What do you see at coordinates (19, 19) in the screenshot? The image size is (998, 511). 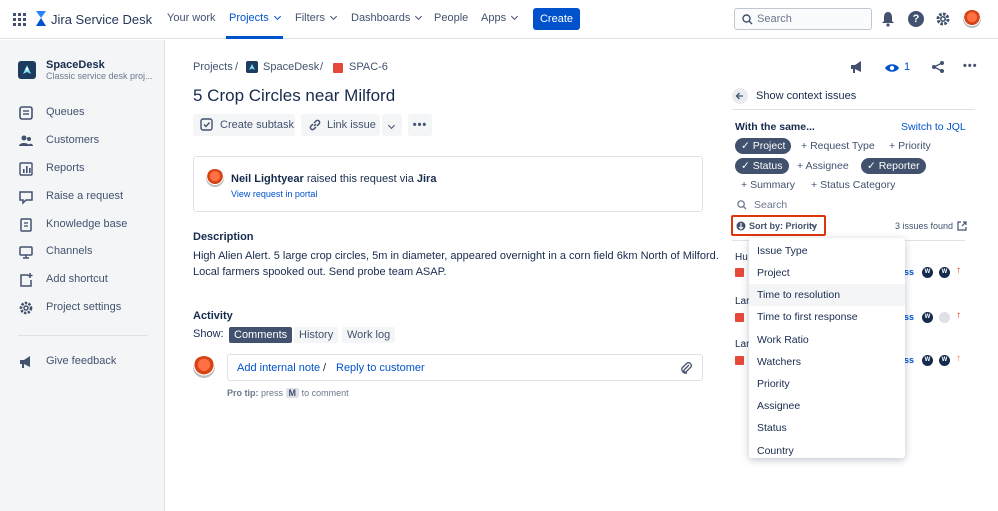 I see `app-switcher-icon` at bounding box center [19, 19].